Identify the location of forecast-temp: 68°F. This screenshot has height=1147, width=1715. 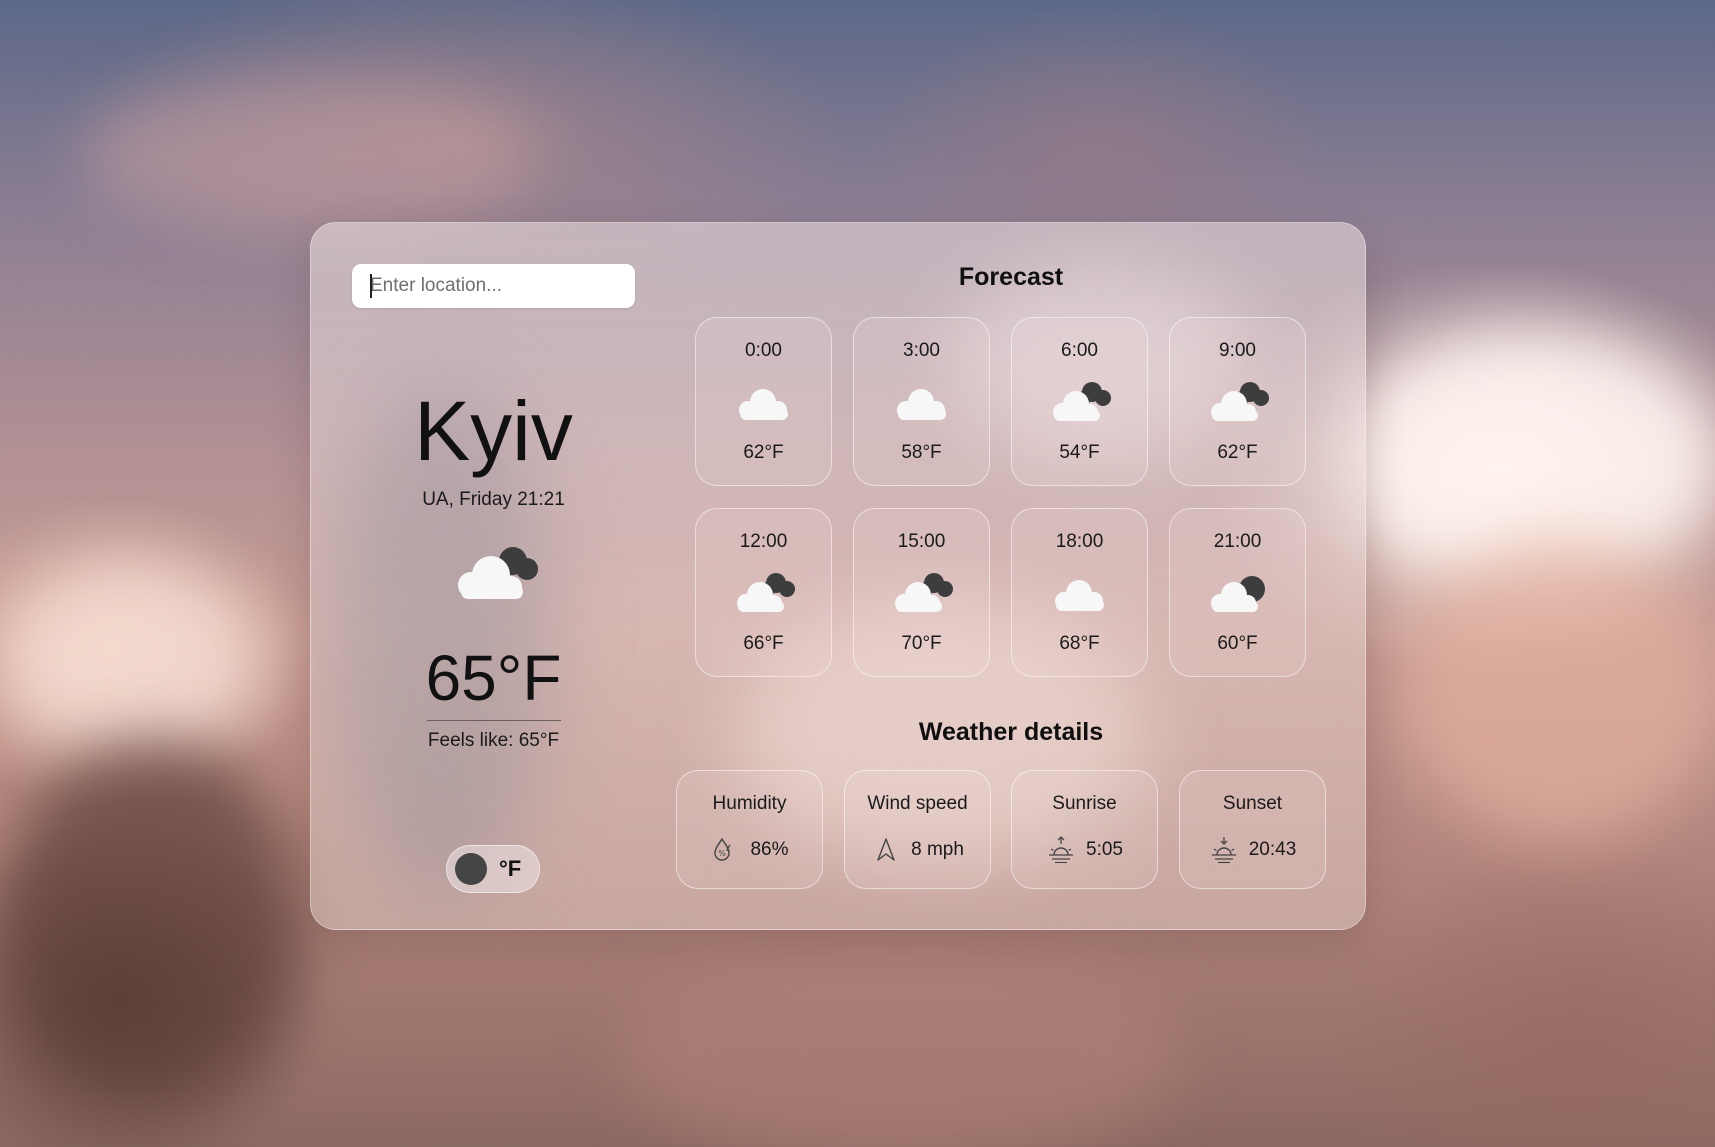
(1079, 643).